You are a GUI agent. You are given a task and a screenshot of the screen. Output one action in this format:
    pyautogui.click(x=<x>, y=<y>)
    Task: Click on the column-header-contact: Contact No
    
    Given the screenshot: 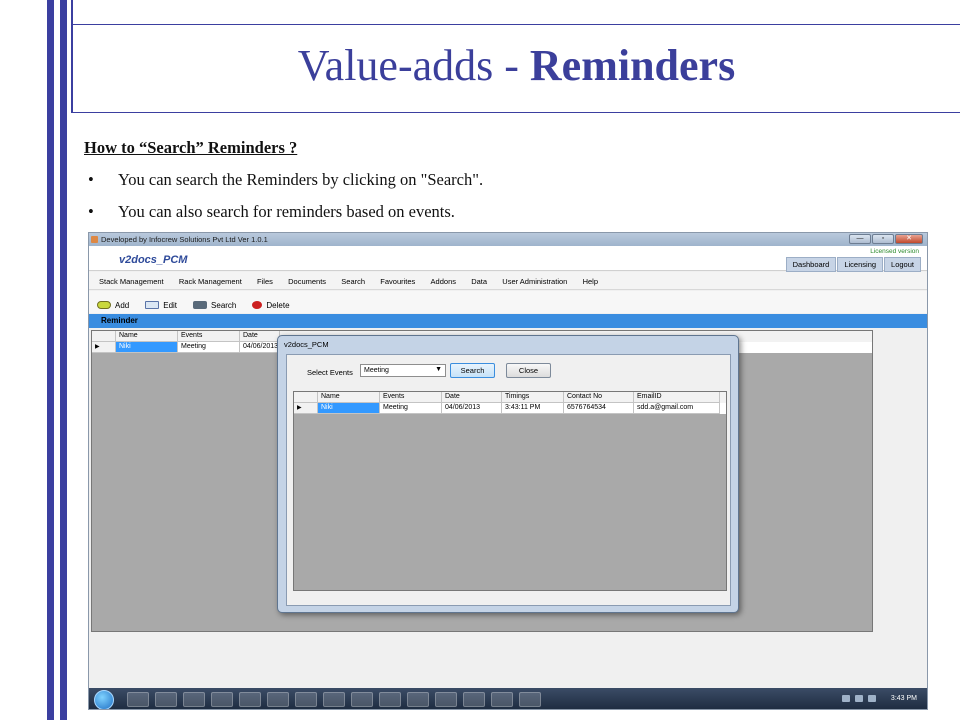 What is the action you would take?
    pyautogui.click(x=599, y=397)
    